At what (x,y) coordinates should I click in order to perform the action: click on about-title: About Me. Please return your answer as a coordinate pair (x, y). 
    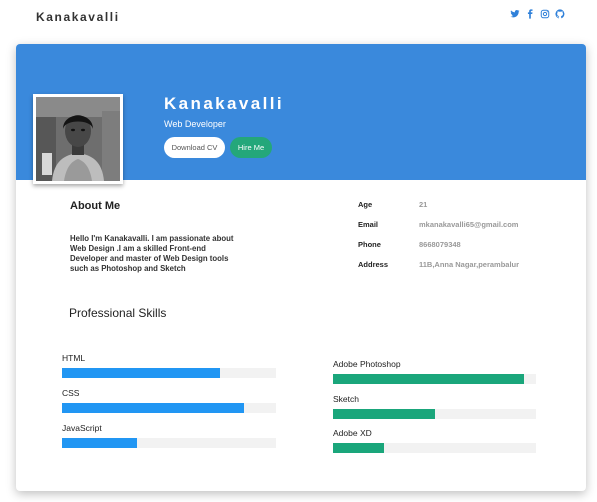
    Looking at the image, I should click on (95, 206).